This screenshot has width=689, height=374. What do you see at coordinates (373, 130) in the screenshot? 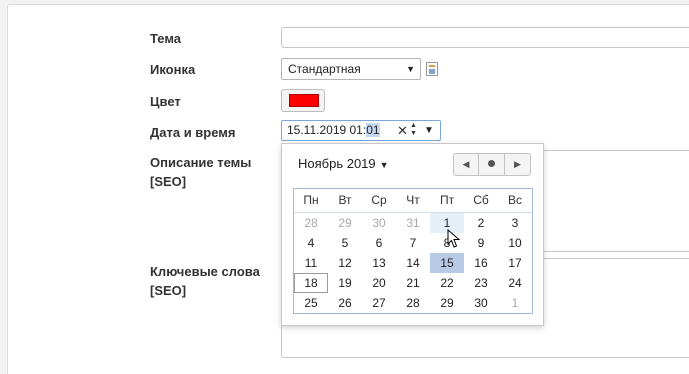
I see `datetime-value-selected: 01` at bounding box center [373, 130].